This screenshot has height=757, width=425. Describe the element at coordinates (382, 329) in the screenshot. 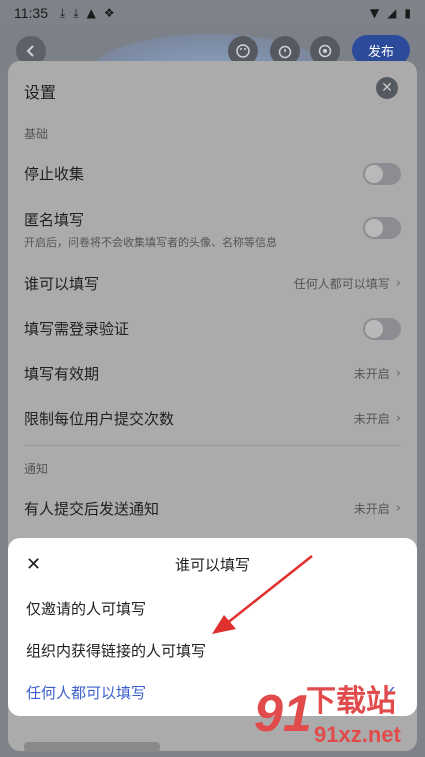

I see `login-required-toggle` at that location.